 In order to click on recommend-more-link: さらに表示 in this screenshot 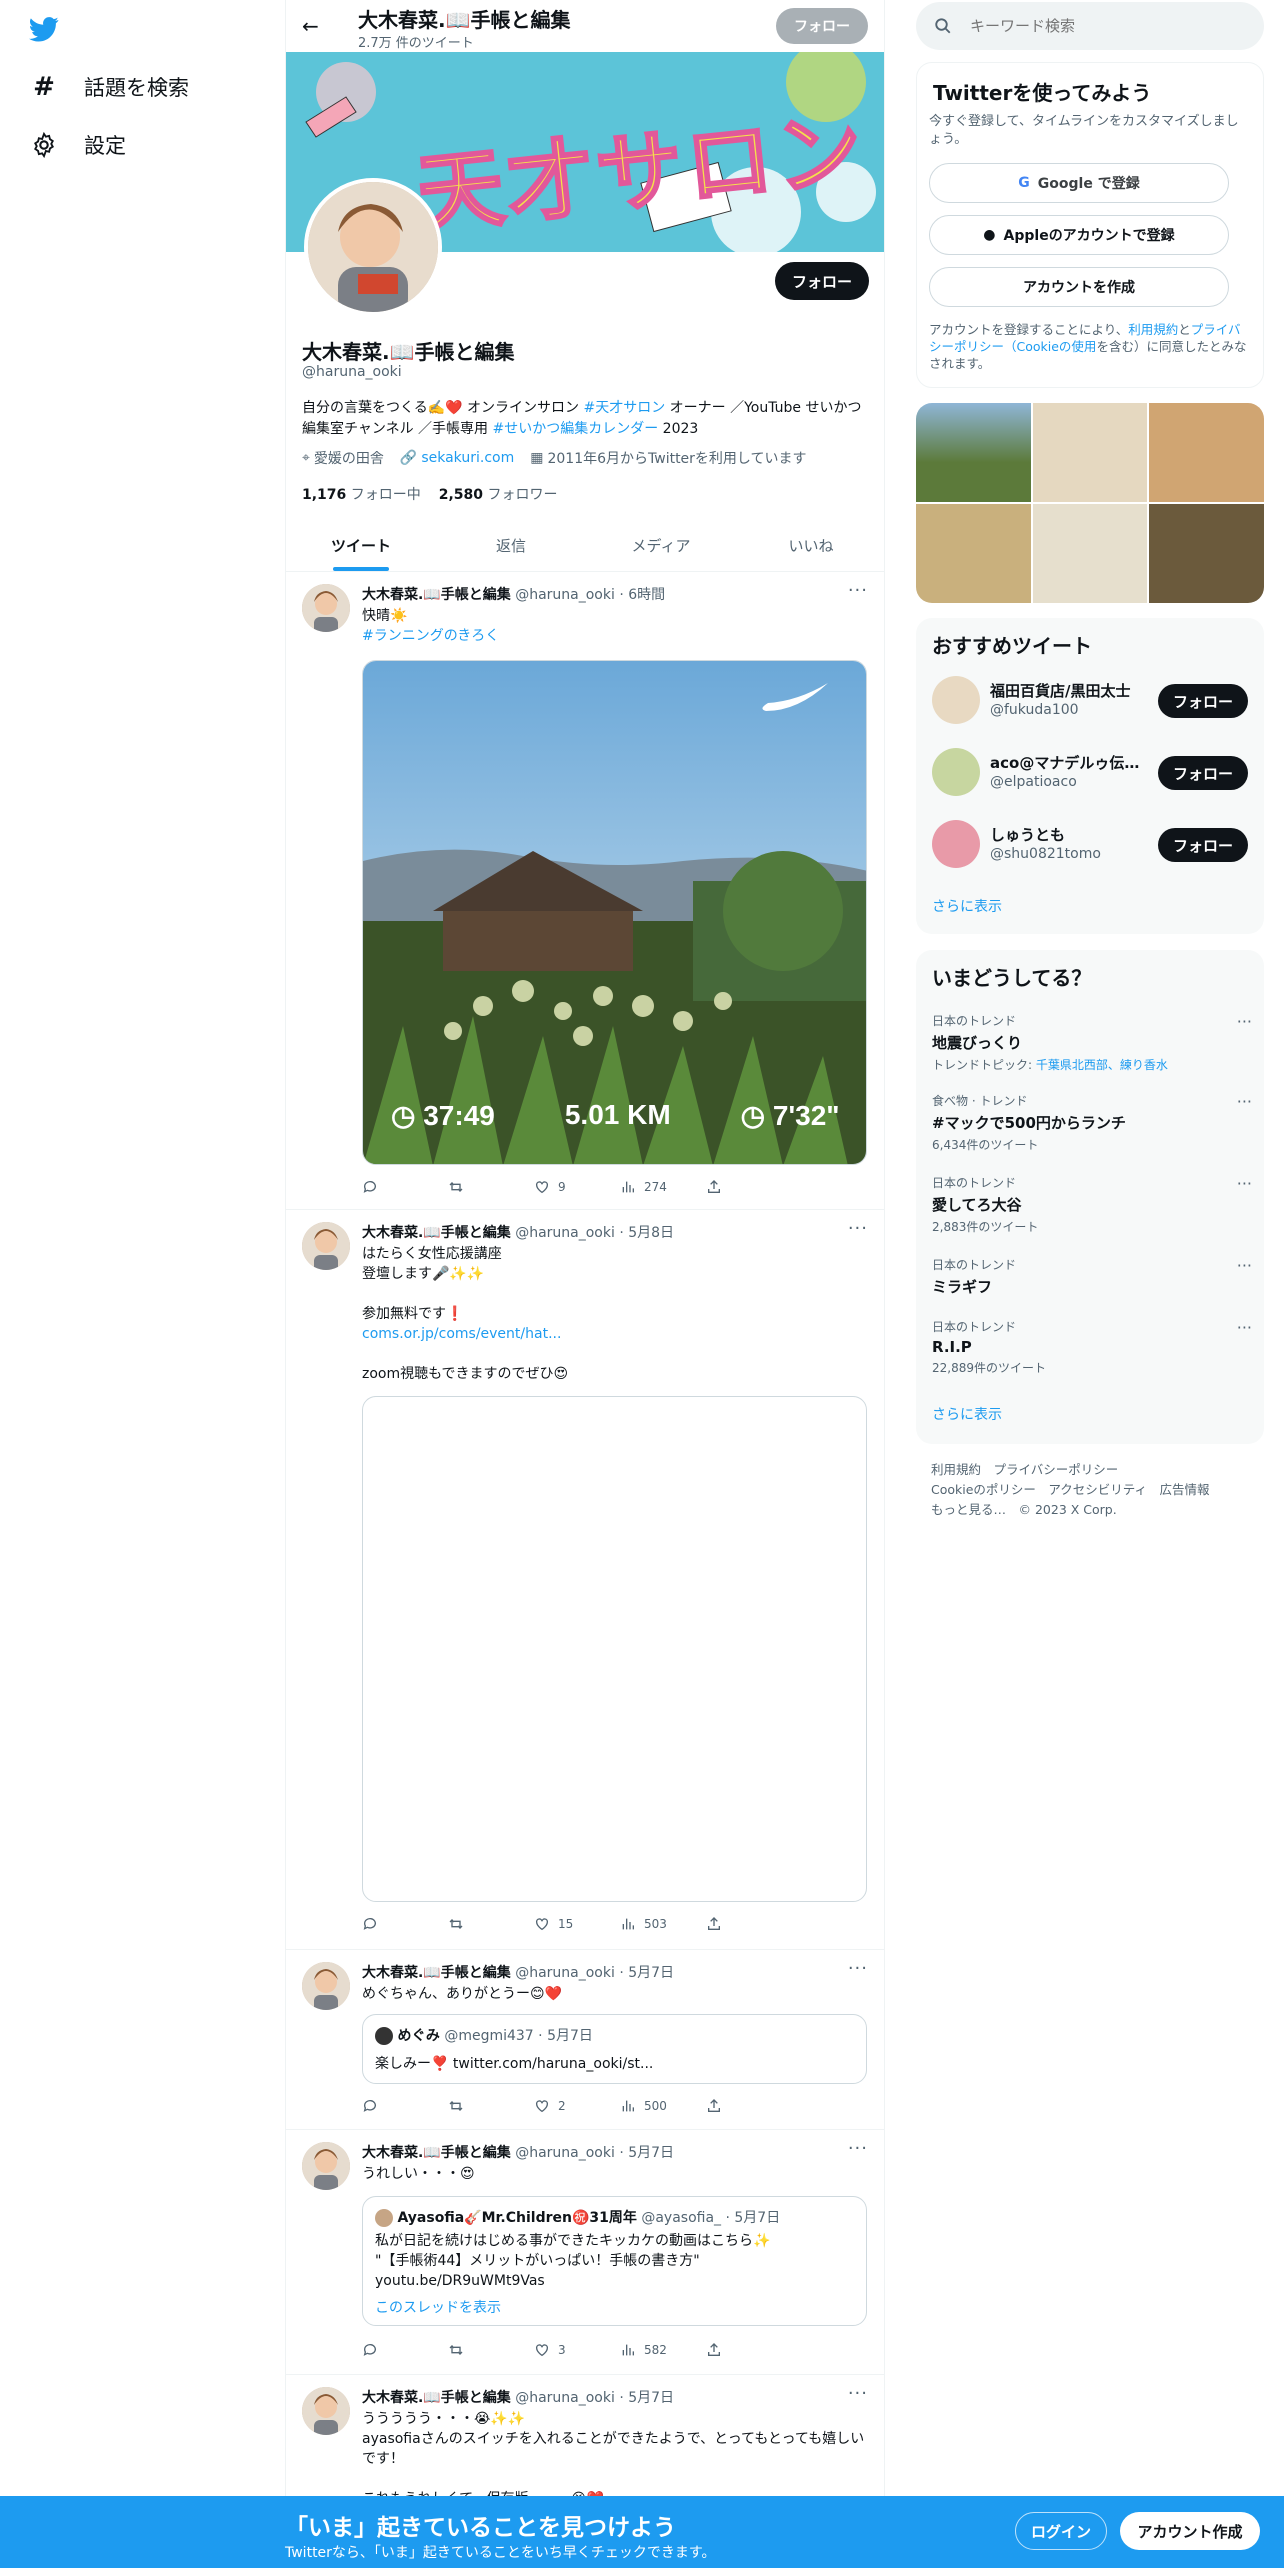, I will do `click(967, 906)`.